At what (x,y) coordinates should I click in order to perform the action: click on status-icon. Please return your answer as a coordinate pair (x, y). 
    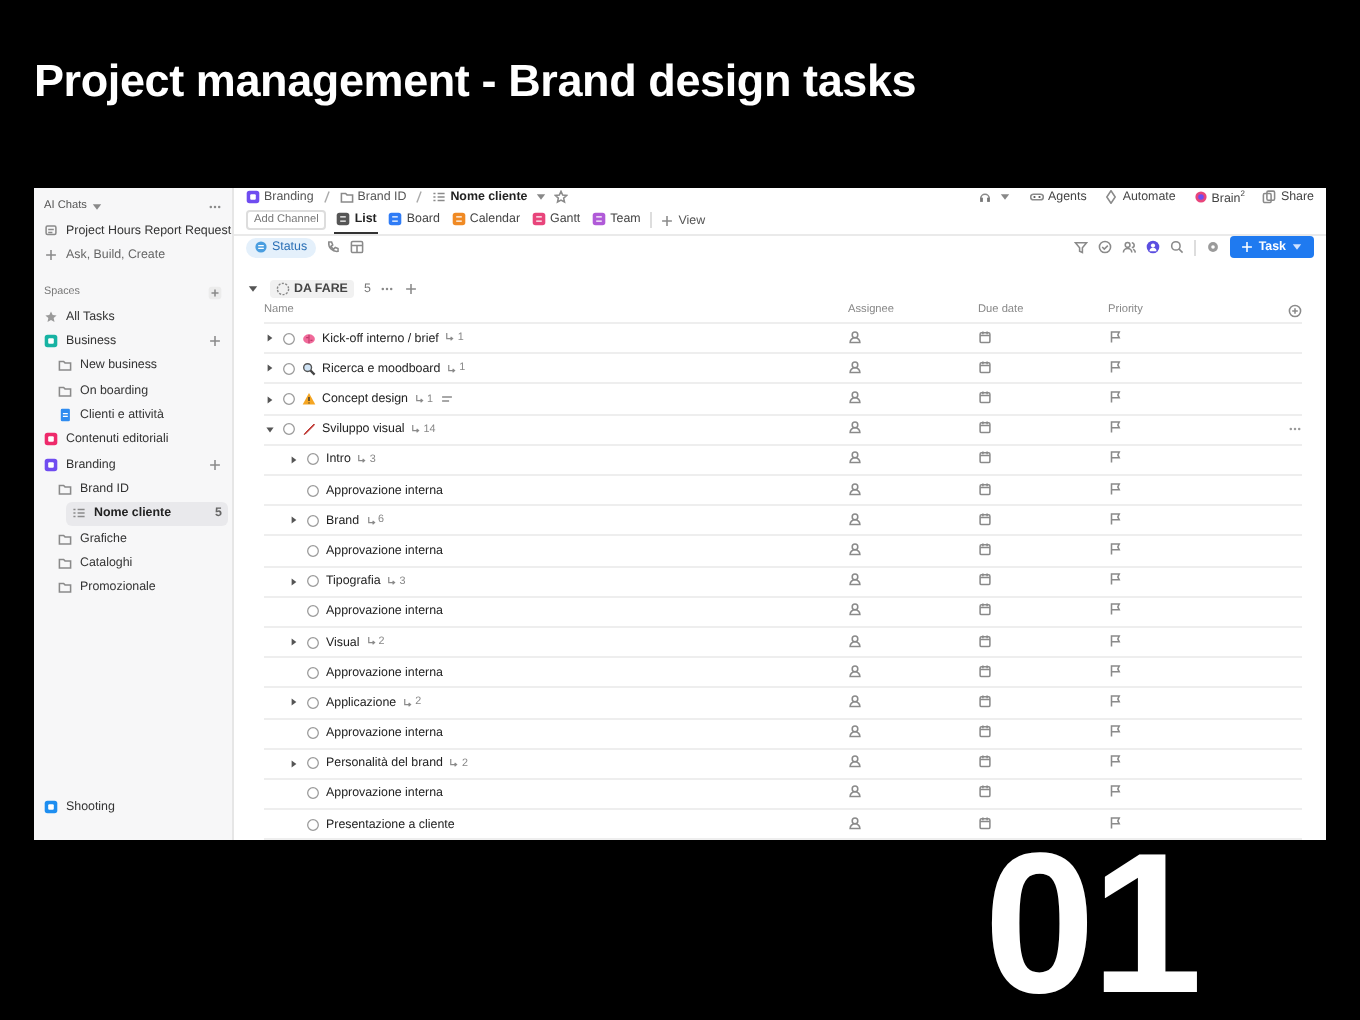
    Looking at the image, I should click on (283, 289).